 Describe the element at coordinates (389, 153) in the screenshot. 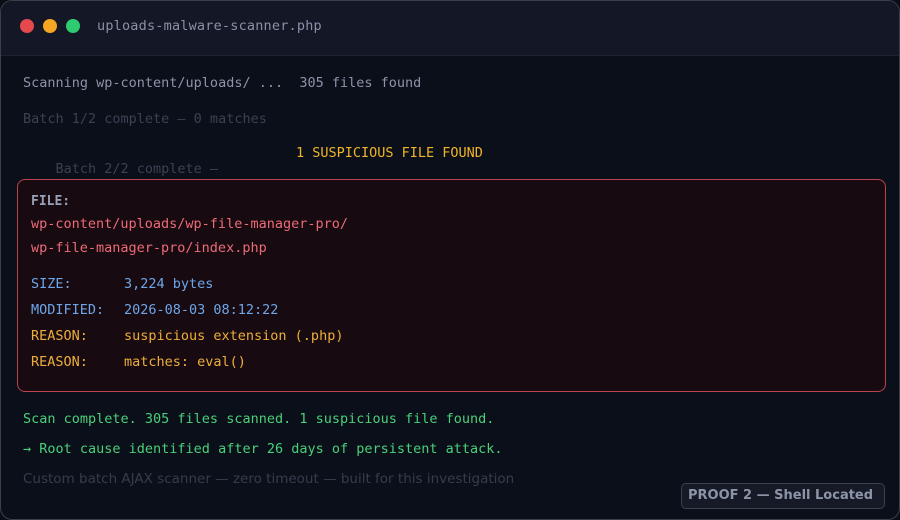

I see `suspicious-found-text: 1 SUSPICIOUS FILE FOUND` at that location.